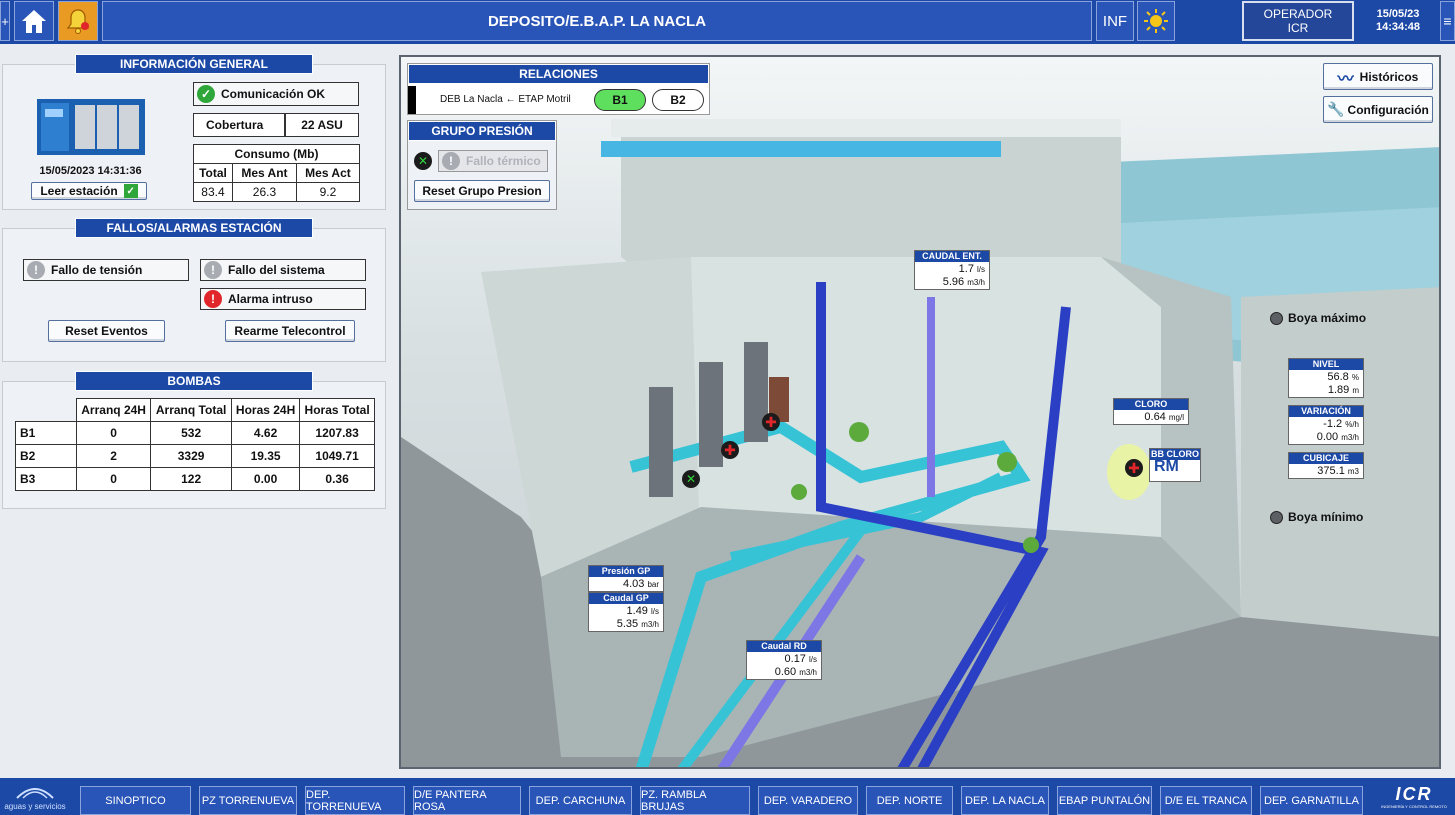 The height and width of the screenshot is (815, 1455). I want to click on page-title: DEPOSITO/E.B.A.P. LA NACLA, so click(597, 21).